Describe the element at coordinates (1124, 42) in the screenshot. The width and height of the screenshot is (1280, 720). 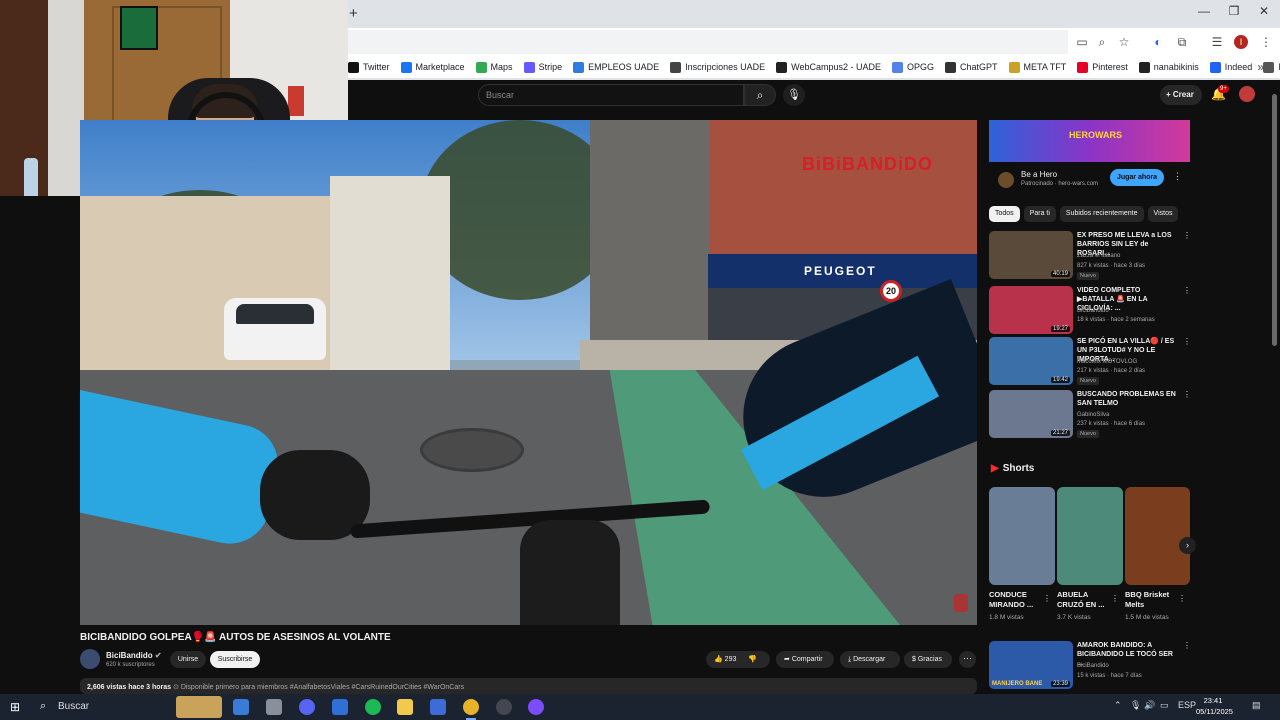
I see `bookmark-star-icon: ☆` at that location.